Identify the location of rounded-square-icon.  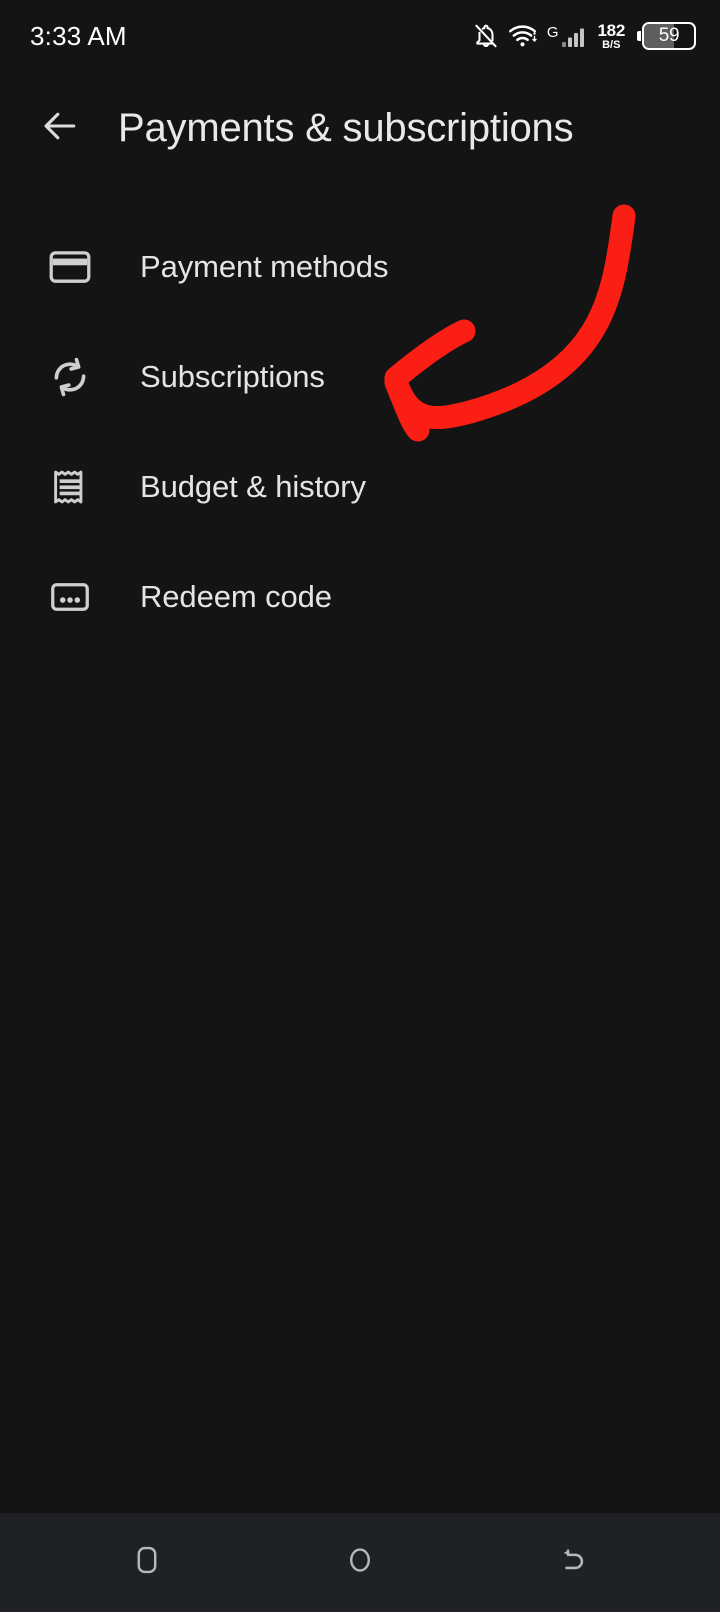
(147, 1562).